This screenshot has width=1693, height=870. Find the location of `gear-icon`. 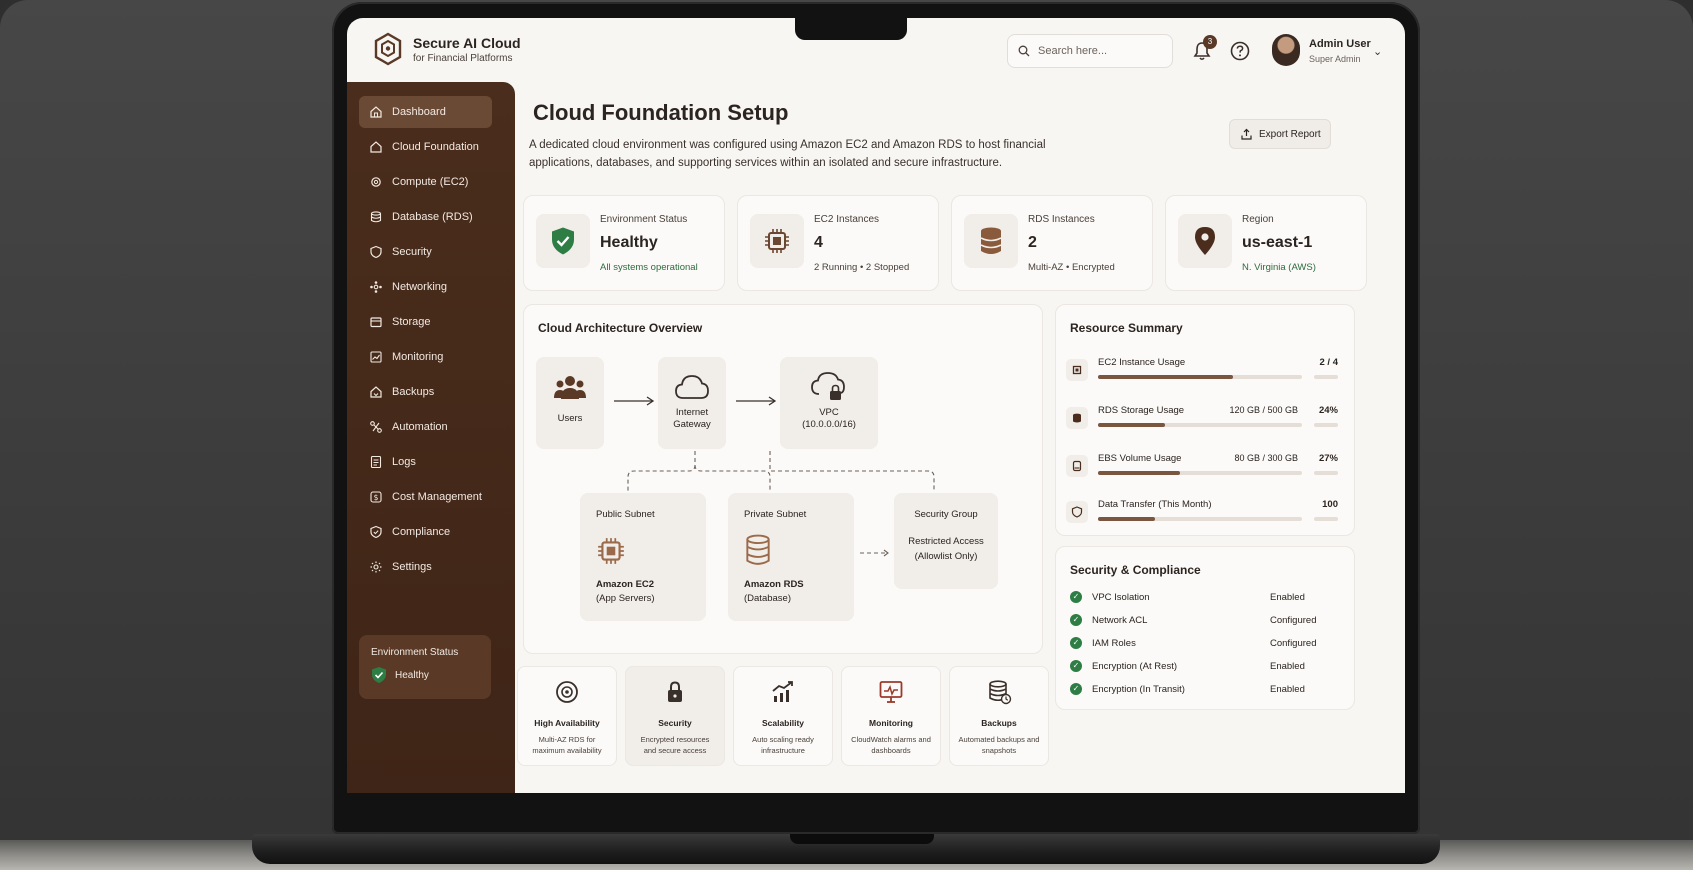

gear-icon is located at coordinates (376, 182).